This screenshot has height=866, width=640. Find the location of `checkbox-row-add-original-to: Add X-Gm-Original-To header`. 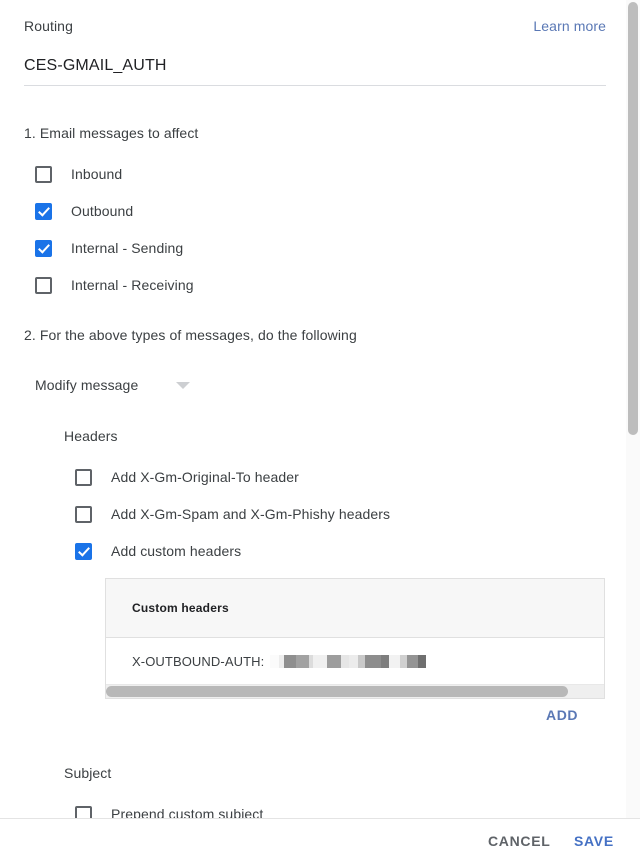

checkbox-row-add-original-to: Add X-Gm-Original-To header is located at coordinates (187, 477).